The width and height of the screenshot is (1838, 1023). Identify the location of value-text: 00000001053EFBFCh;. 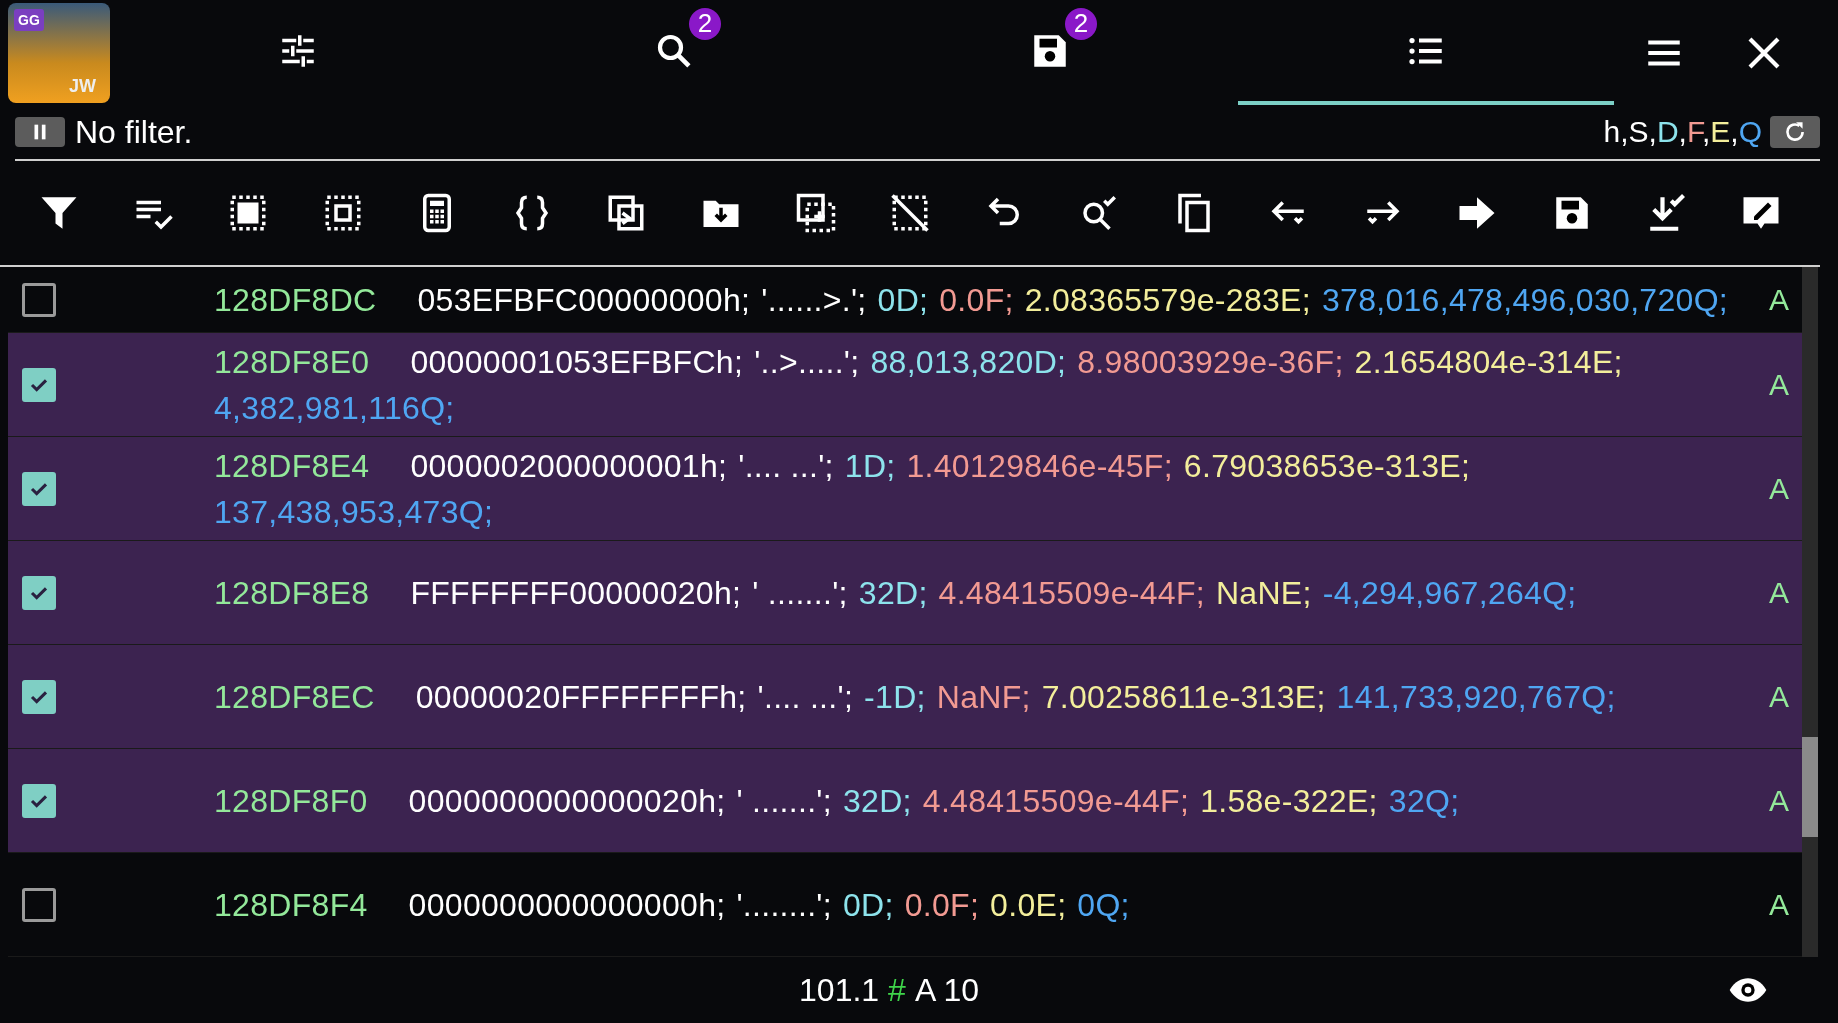
(577, 362).